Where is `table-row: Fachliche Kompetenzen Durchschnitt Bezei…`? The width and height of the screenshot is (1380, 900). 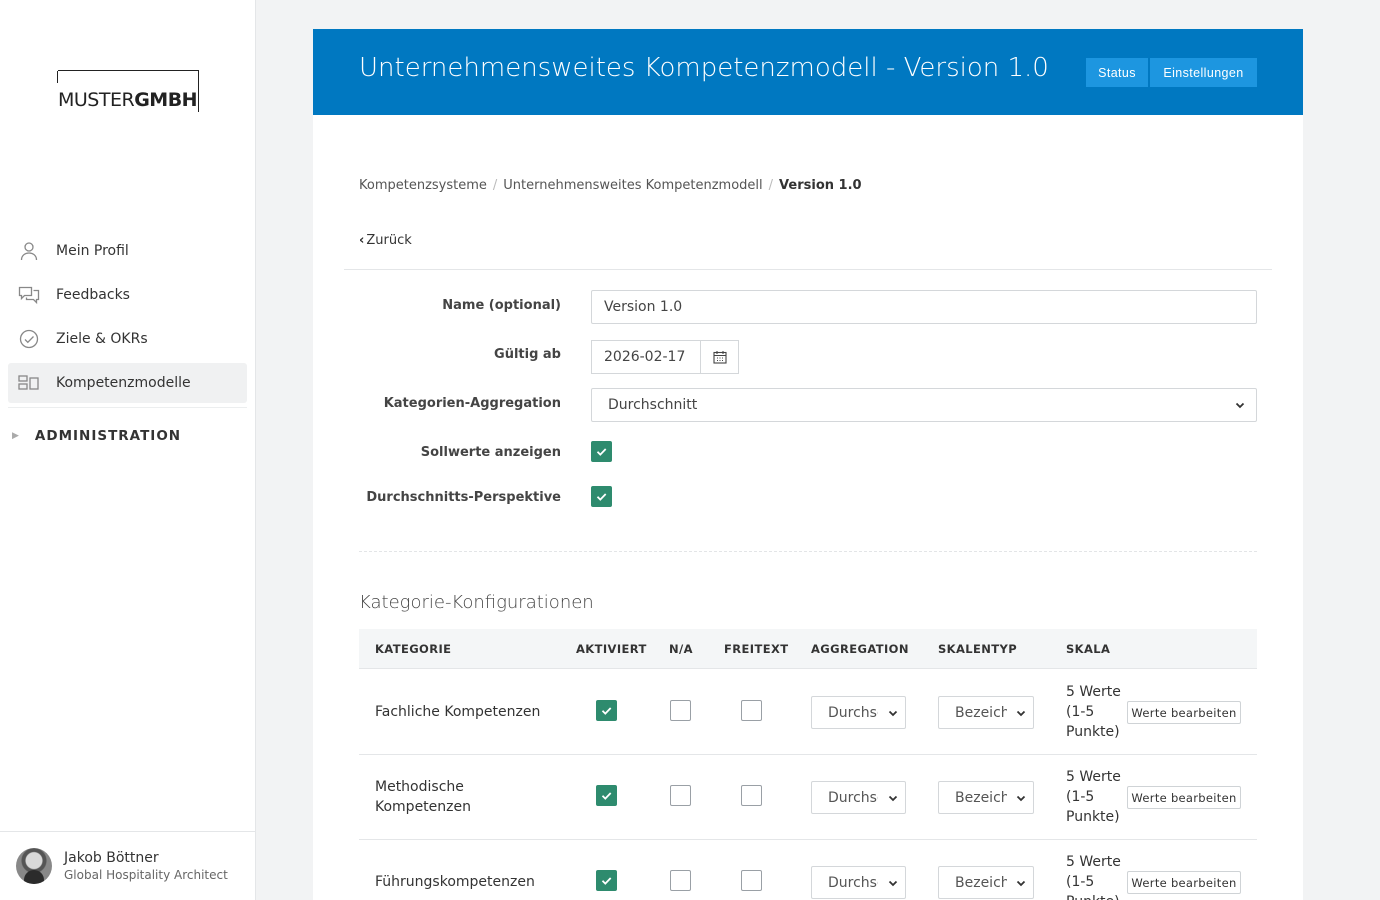 table-row: Fachliche Kompetenzen Durchschnitt Bezei… is located at coordinates (808, 712).